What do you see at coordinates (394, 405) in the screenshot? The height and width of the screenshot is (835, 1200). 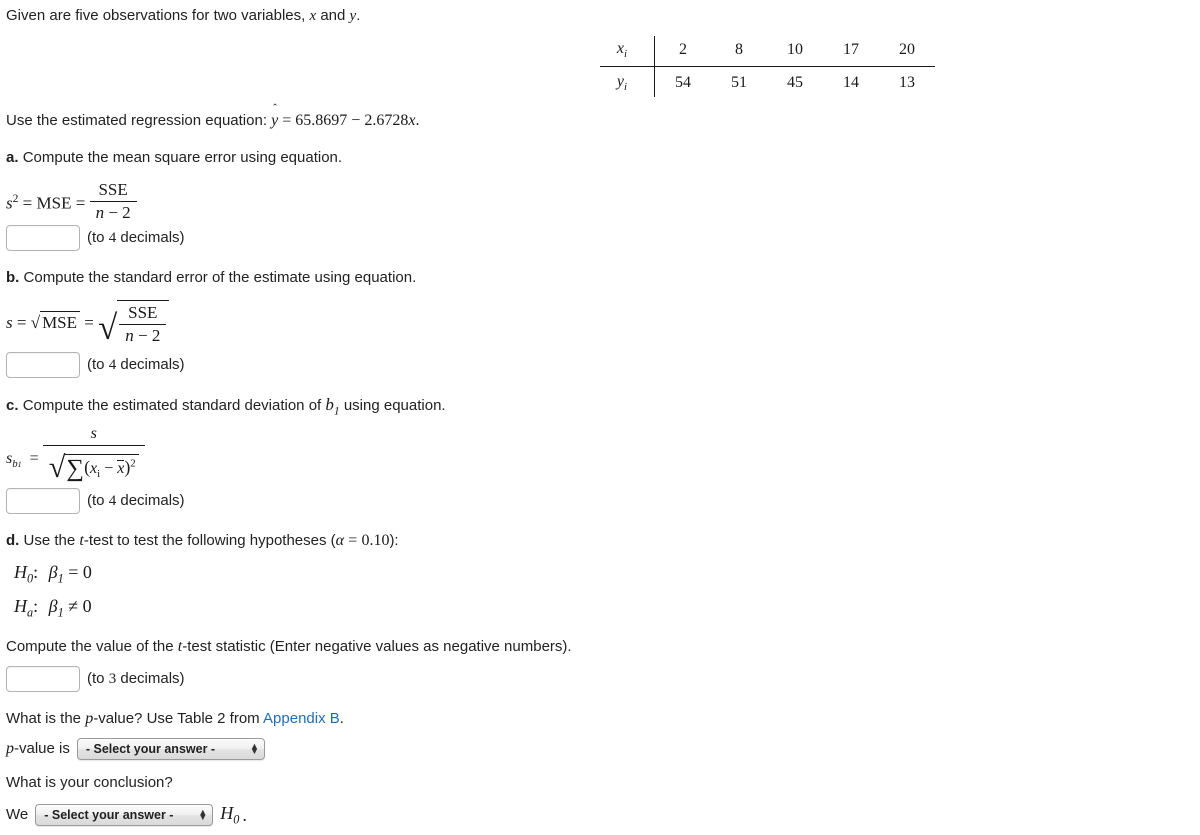 I see `part-c-prompt-text-post: using equation.` at bounding box center [394, 405].